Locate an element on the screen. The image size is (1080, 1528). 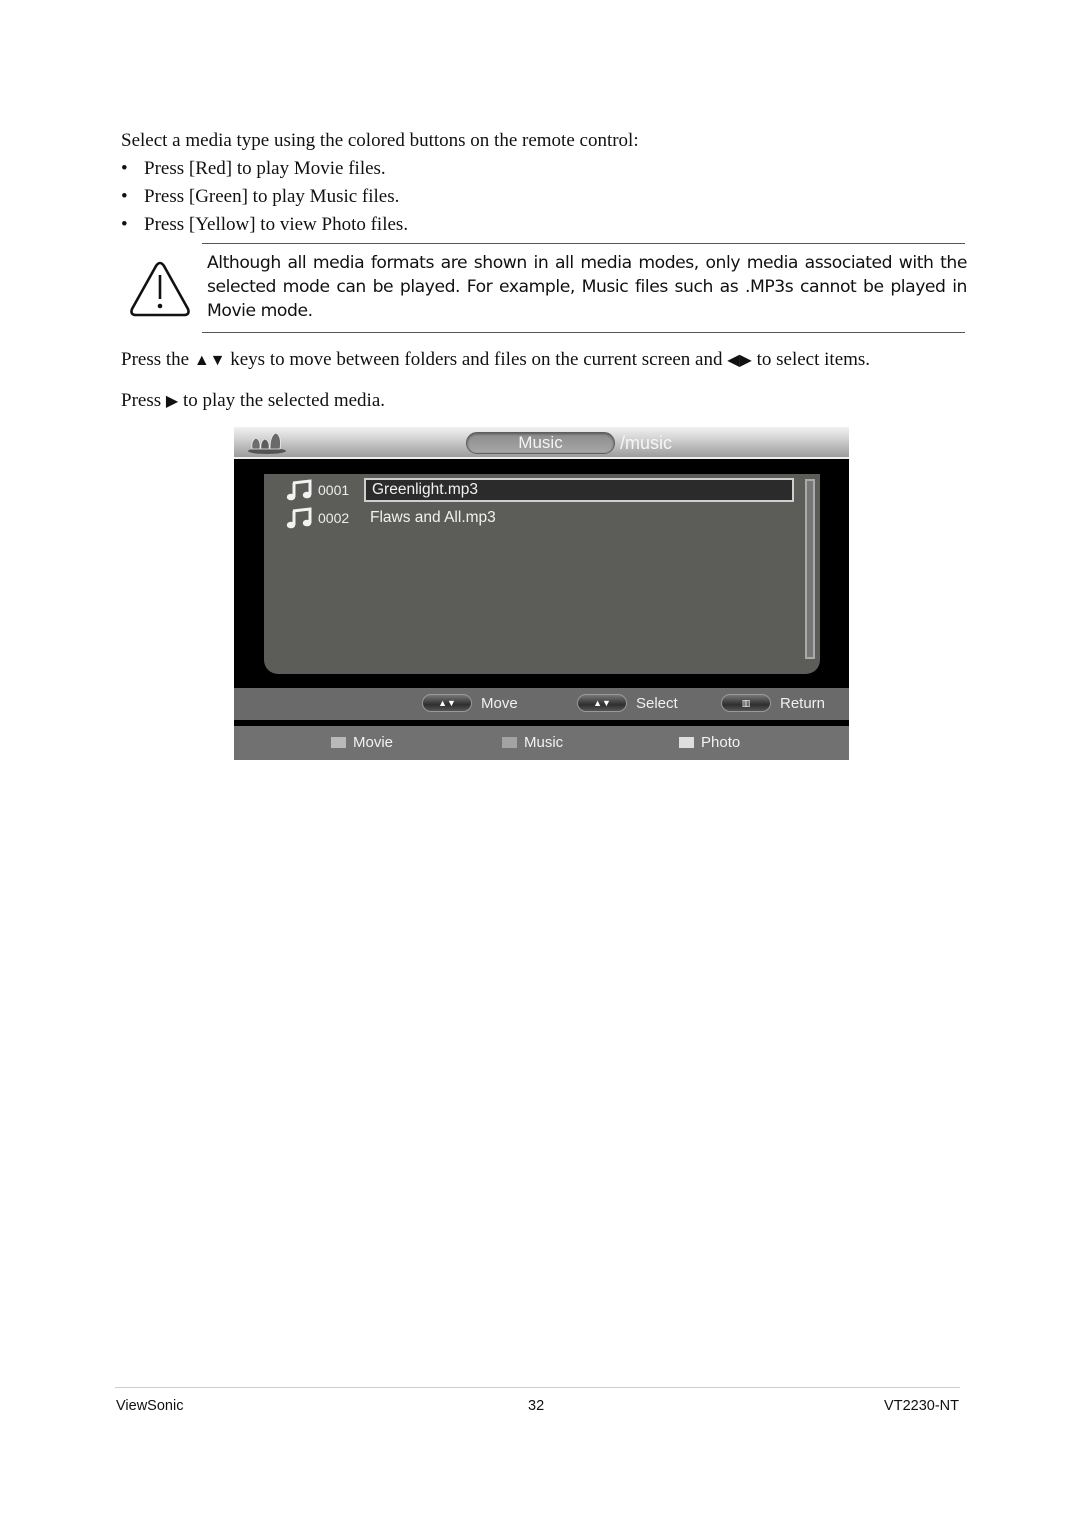
file-row-selected: 0001 Greenlight.mp3 is located at coordinates (540, 490).